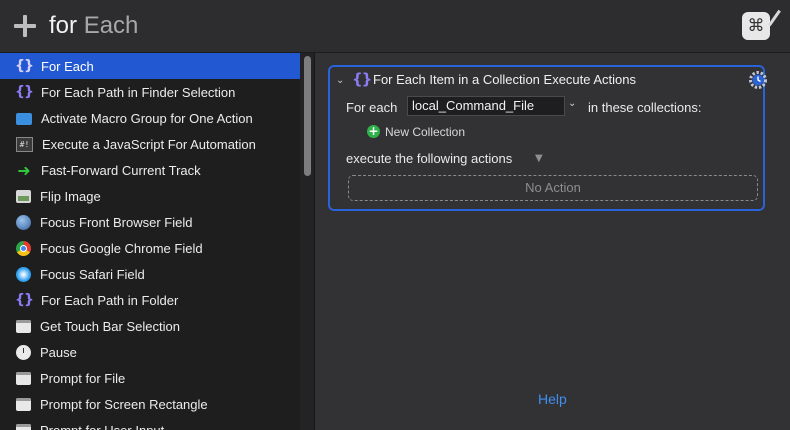 This screenshot has width=790, height=430. What do you see at coordinates (92, 274) in the screenshot?
I see `list-item-label: Focus Safari Field` at bounding box center [92, 274].